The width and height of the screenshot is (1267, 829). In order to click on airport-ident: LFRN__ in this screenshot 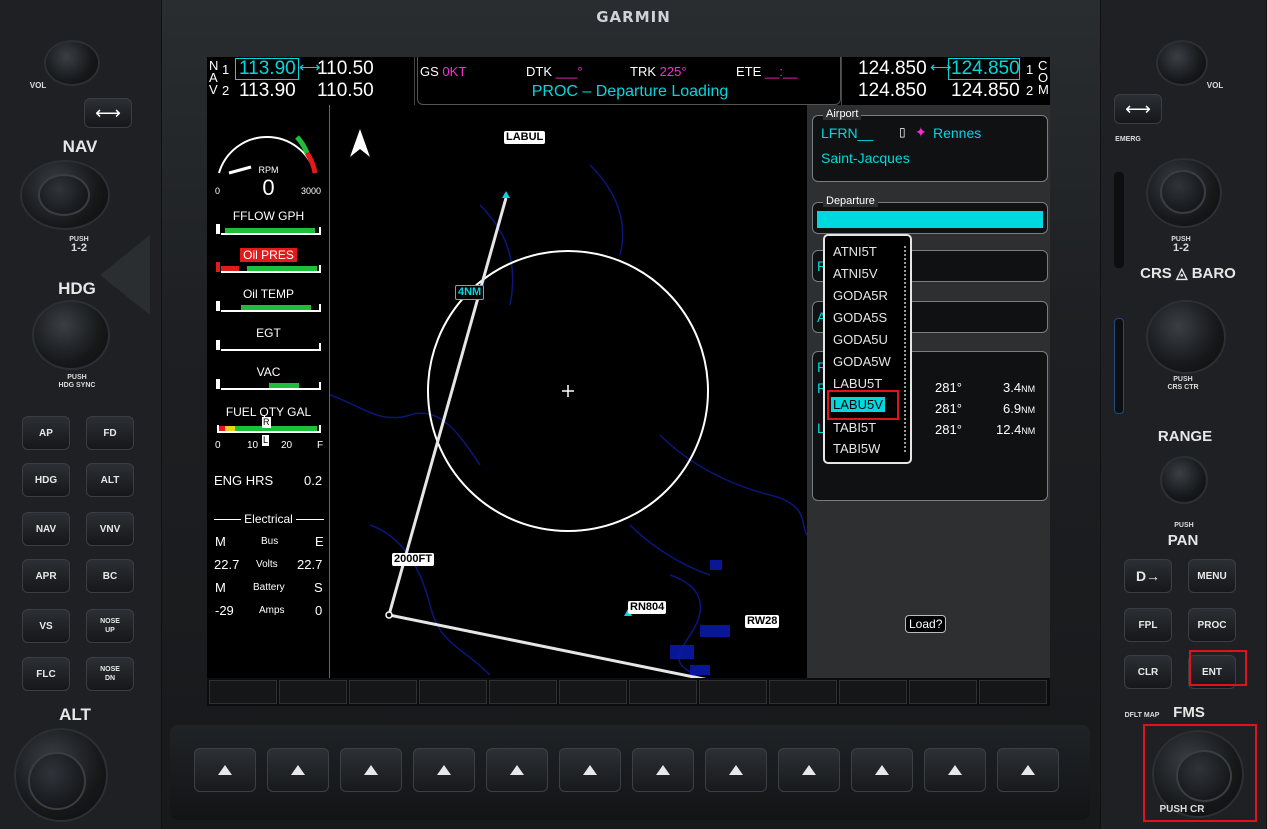, I will do `click(847, 133)`.